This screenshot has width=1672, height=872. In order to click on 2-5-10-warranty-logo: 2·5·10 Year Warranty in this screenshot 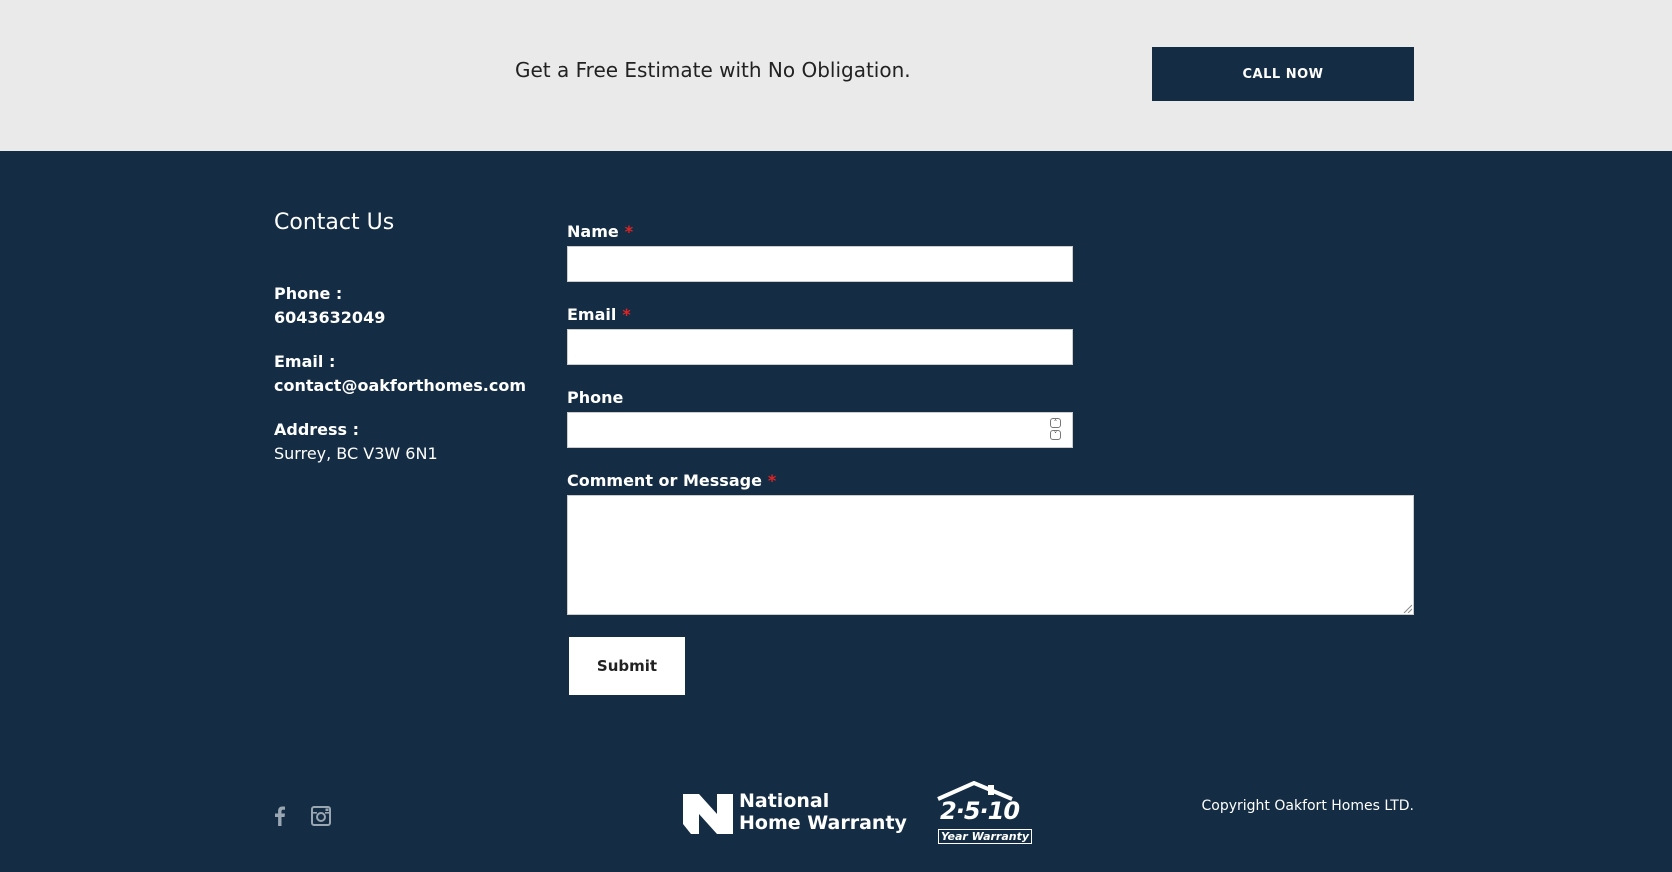, I will do `click(984, 813)`.